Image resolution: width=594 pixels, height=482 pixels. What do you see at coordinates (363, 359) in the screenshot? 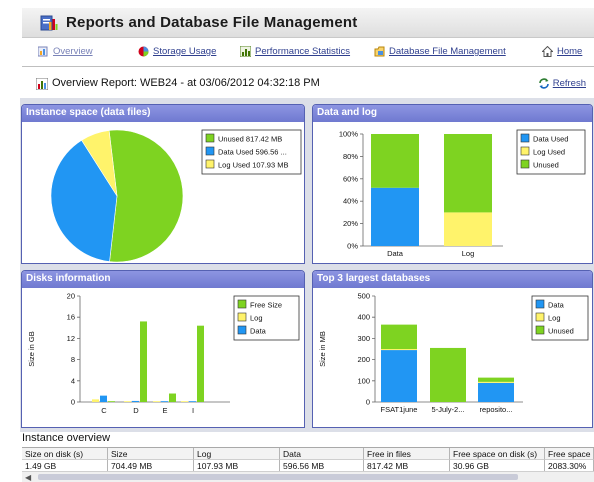
I see `y-tick-label: 200` at bounding box center [363, 359].